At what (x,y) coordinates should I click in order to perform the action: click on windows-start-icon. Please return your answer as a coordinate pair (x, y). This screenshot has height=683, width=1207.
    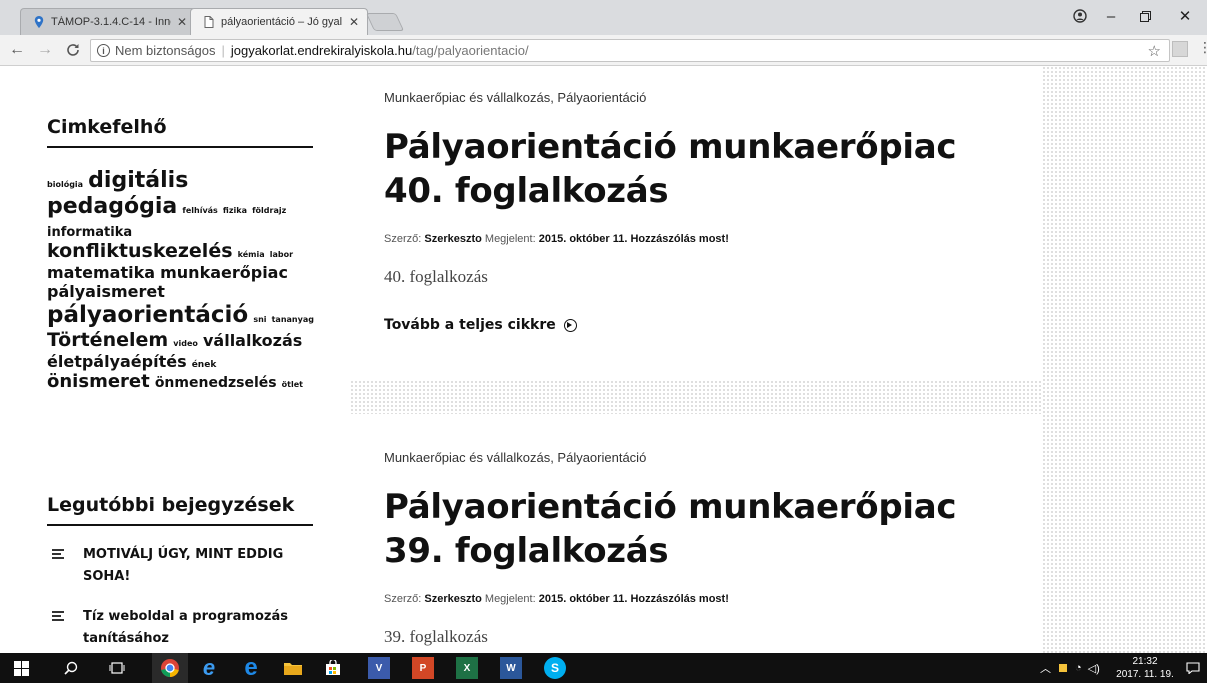
    Looking at the image, I should click on (21, 668).